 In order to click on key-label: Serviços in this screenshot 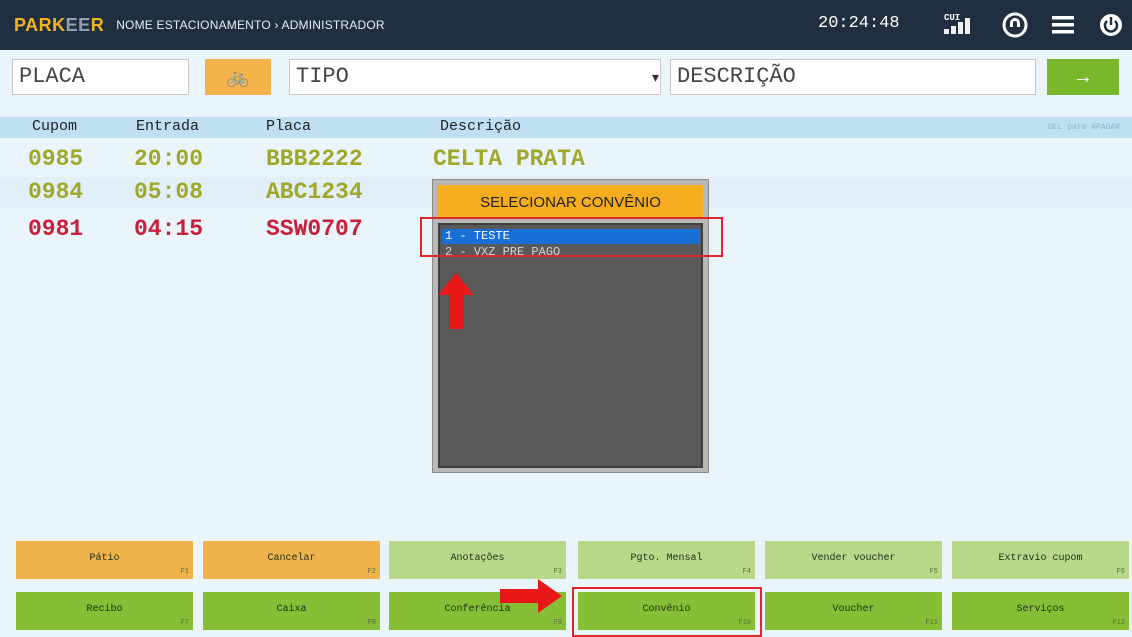, I will do `click(1040, 609)`.